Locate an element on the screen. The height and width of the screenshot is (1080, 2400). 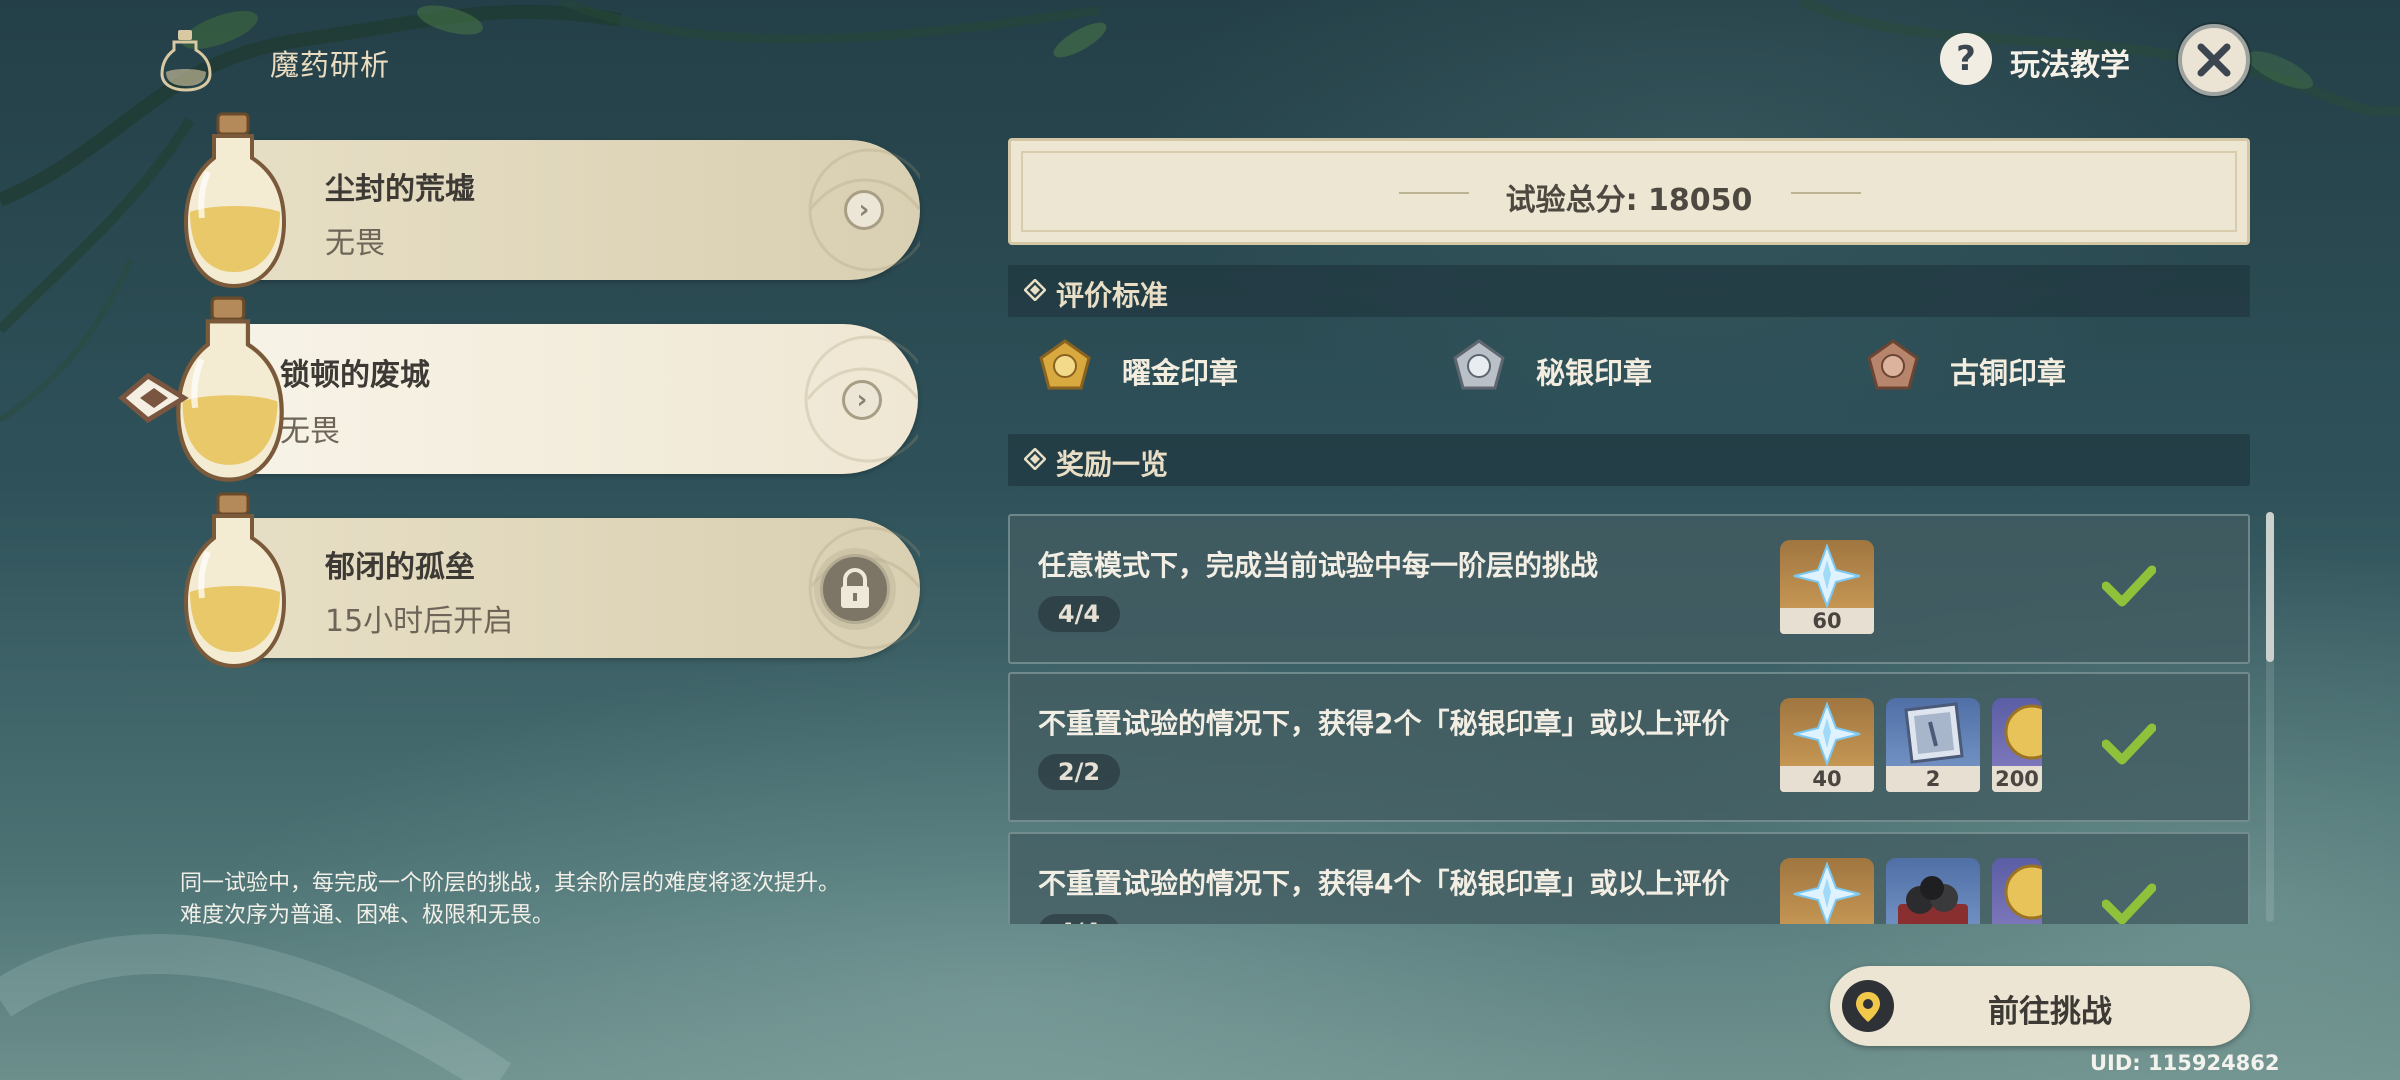
reward-requirement: 不重置试验的情况下，获得4个「秘银印章」或以上评价 is located at coordinates (1384, 883).